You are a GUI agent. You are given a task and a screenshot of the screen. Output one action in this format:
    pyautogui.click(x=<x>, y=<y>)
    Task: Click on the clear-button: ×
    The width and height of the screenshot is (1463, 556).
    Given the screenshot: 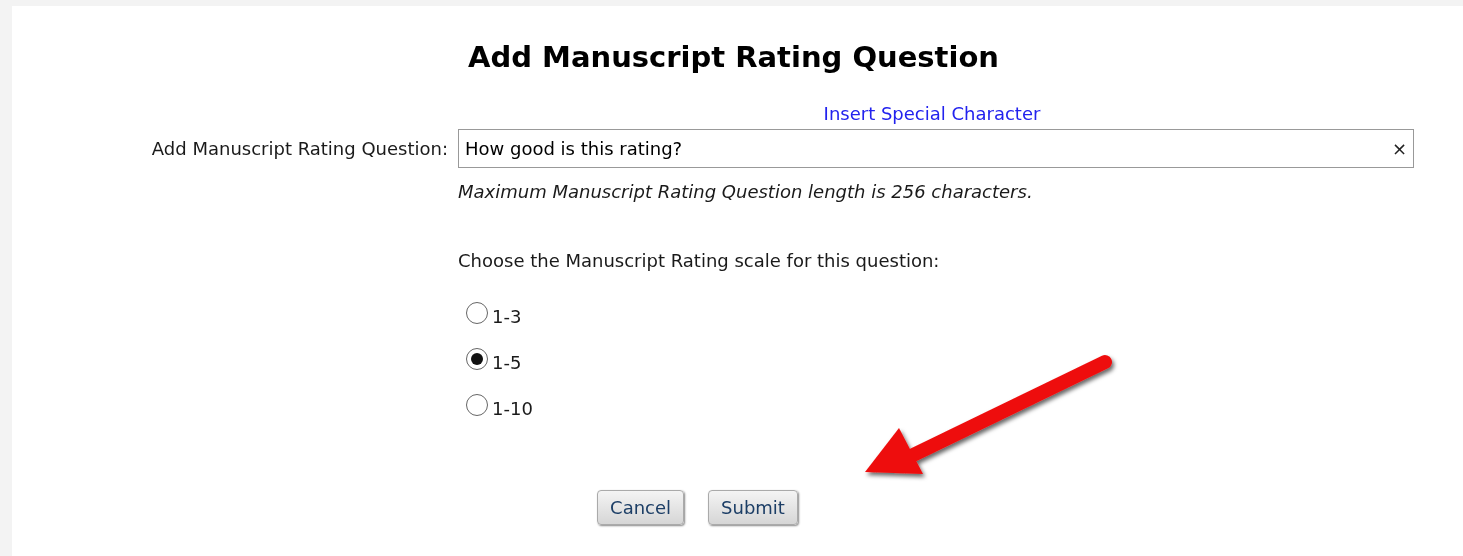 What is the action you would take?
    pyautogui.click(x=1399, y=148)
    